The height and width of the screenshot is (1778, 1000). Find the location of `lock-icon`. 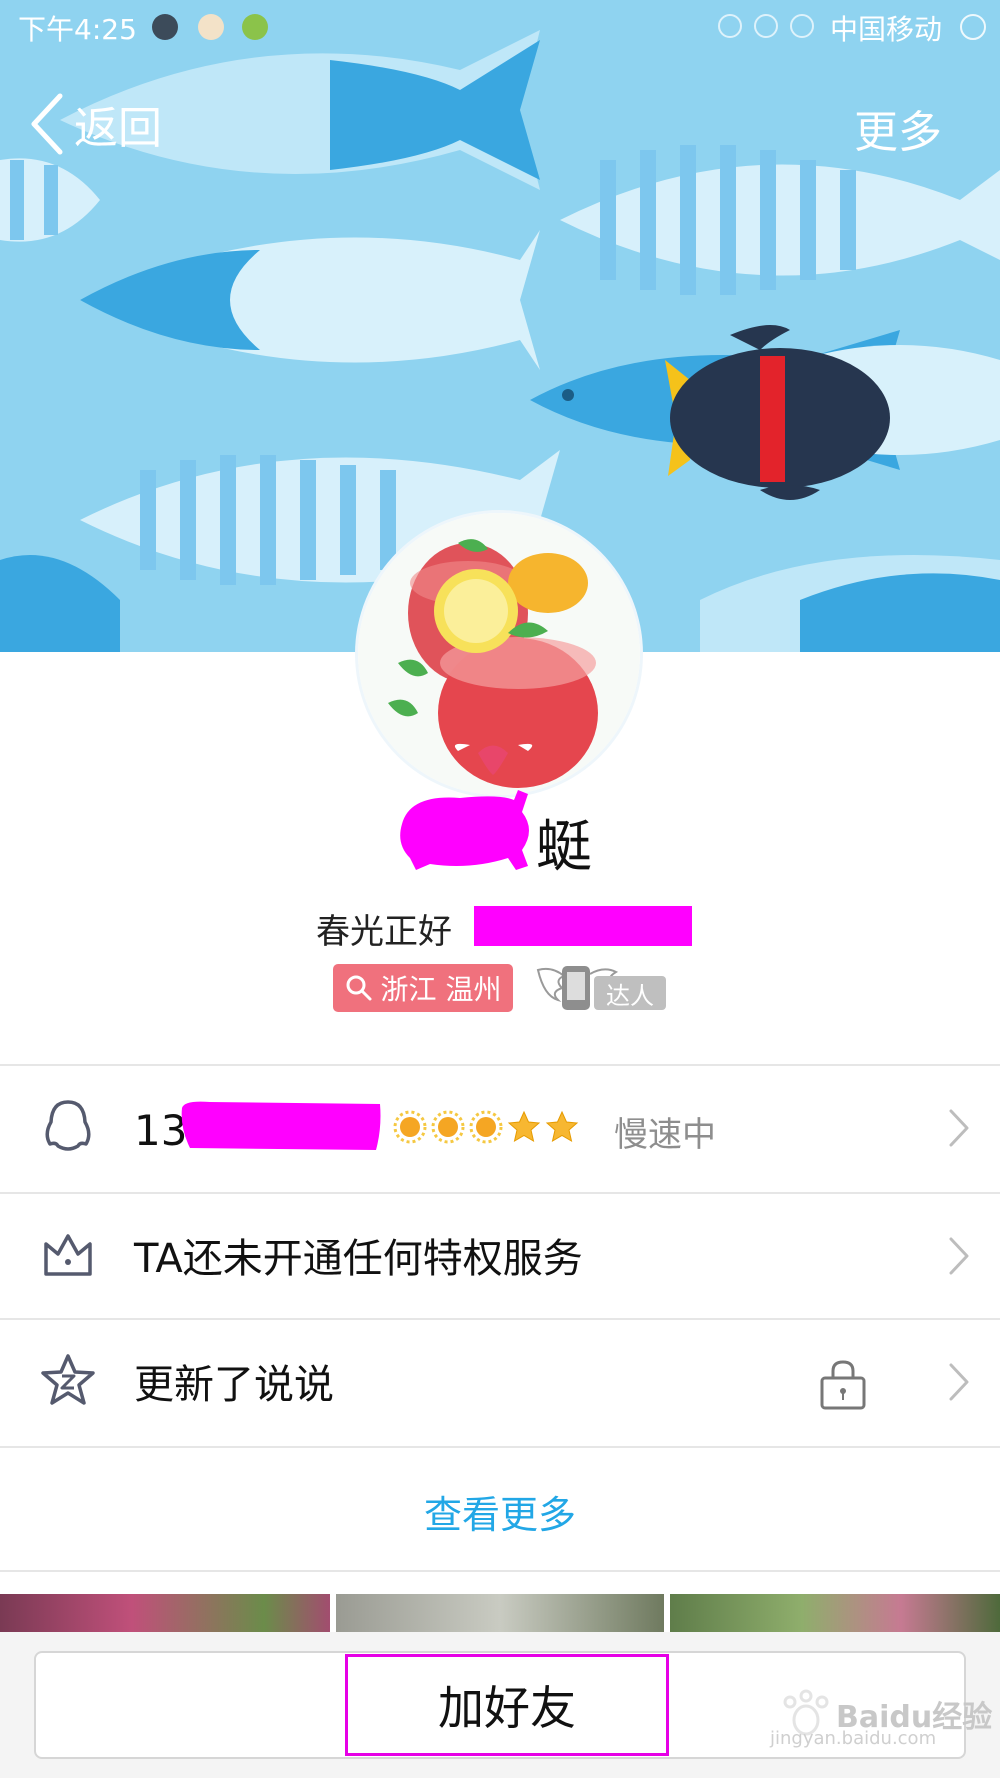

lock-icon is located at coordinates (843, 1385).